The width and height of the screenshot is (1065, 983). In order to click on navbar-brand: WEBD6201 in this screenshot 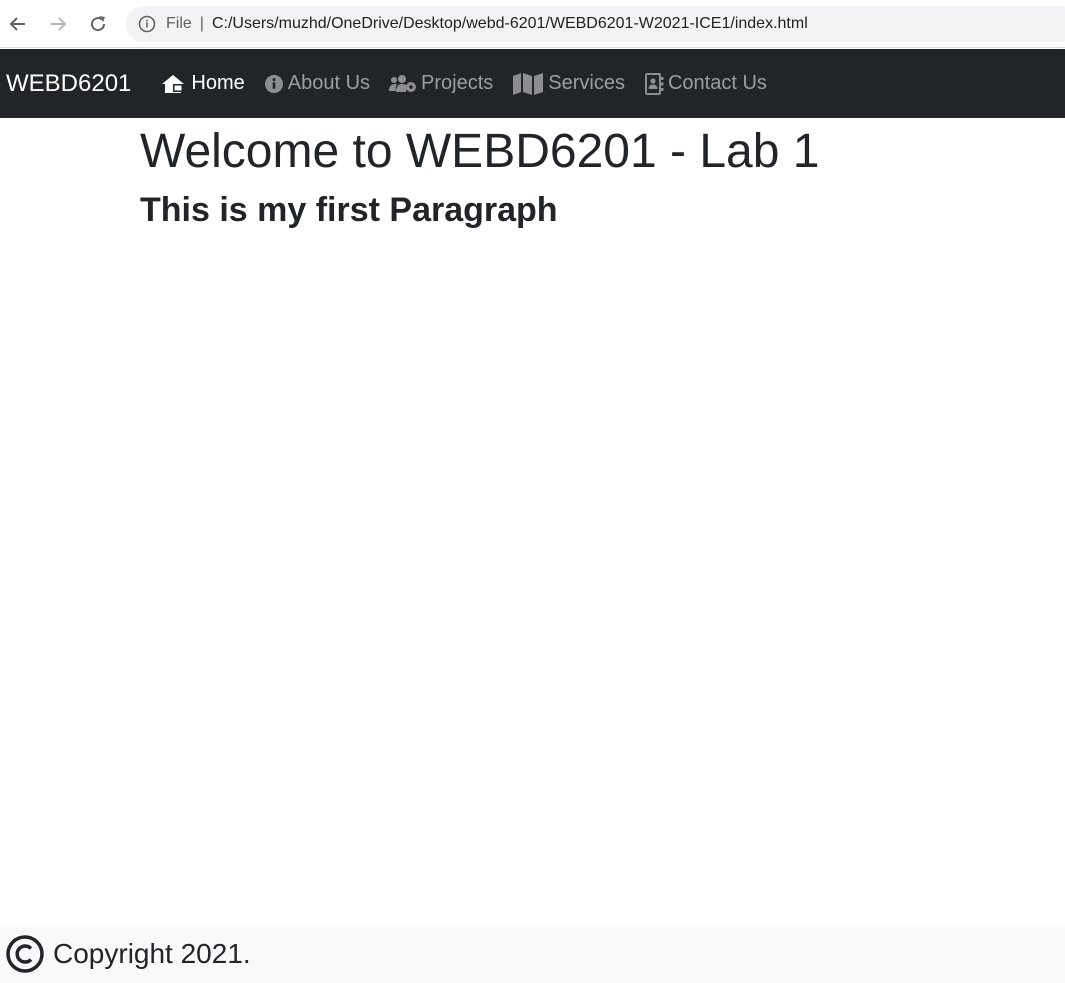, I will do `click(68, 84)`.